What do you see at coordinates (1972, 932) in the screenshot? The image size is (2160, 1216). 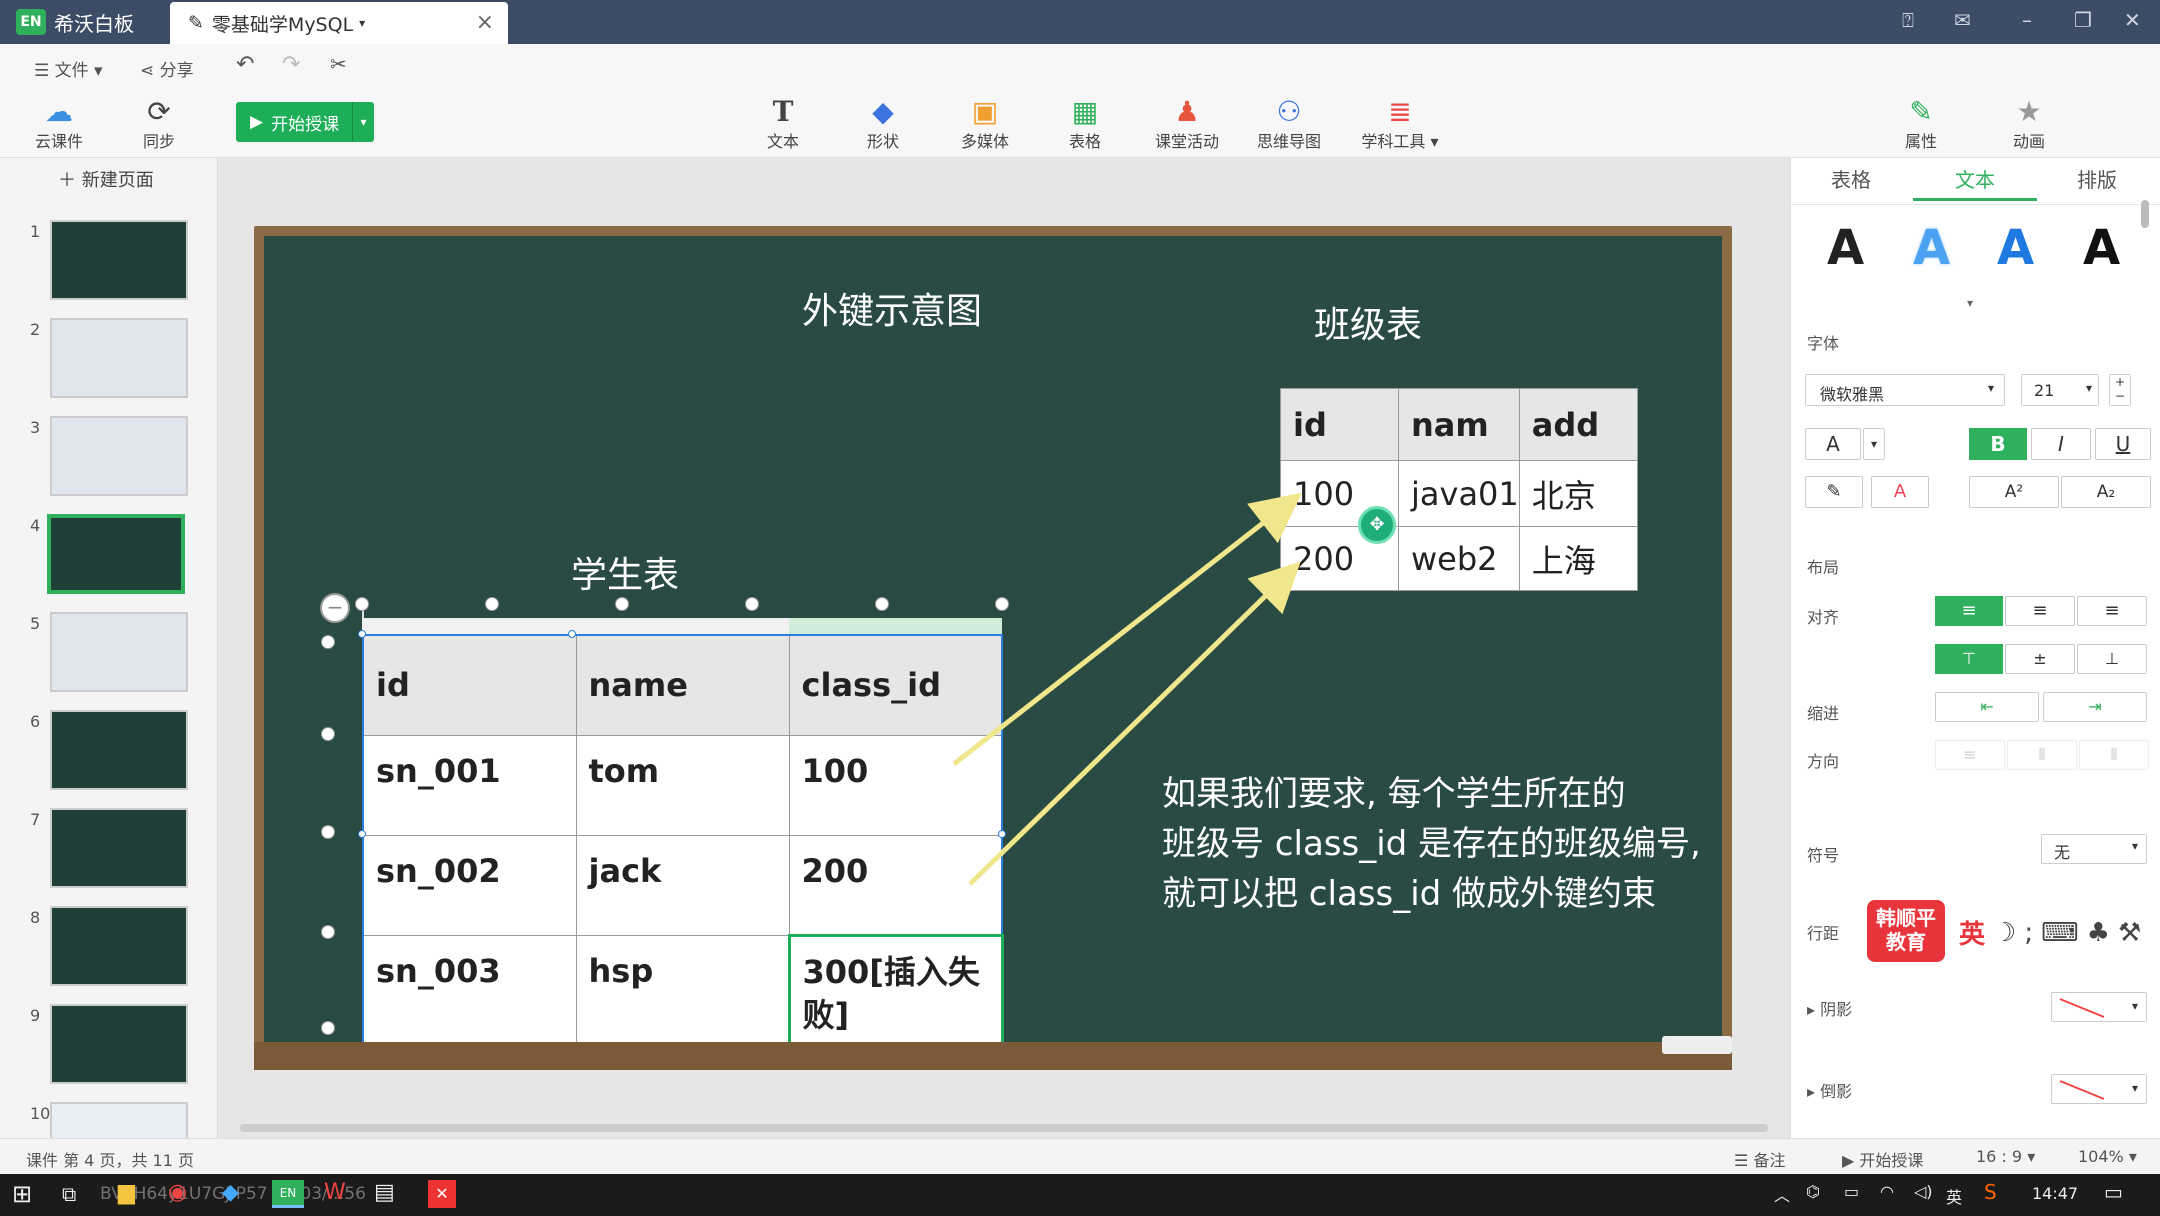 I see `ime-lang: 英` at bounding box center [1972, 932].